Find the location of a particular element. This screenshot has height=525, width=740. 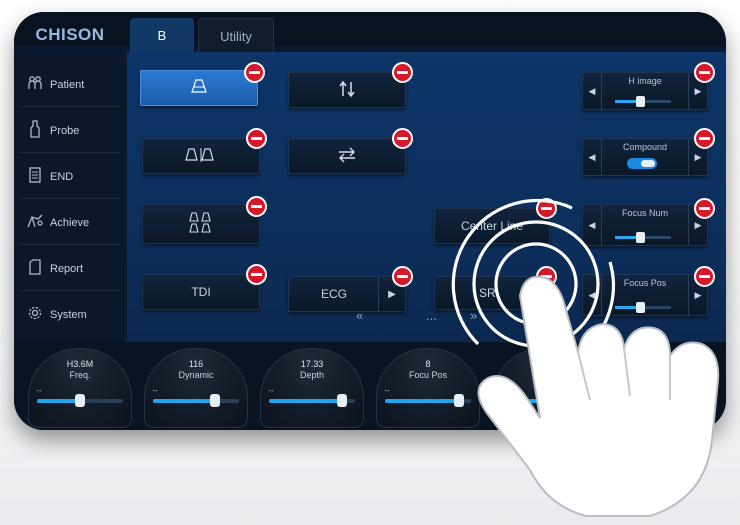

dynamic-slider is located at coordinates (196, 400).